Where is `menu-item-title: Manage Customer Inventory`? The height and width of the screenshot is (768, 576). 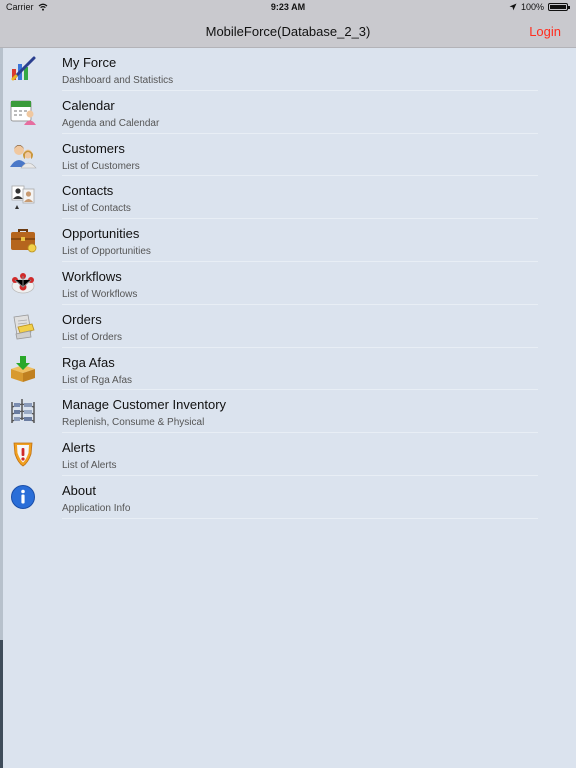
menu-item-title: Manage Customer Inventory is located at coordinates (144, 405).